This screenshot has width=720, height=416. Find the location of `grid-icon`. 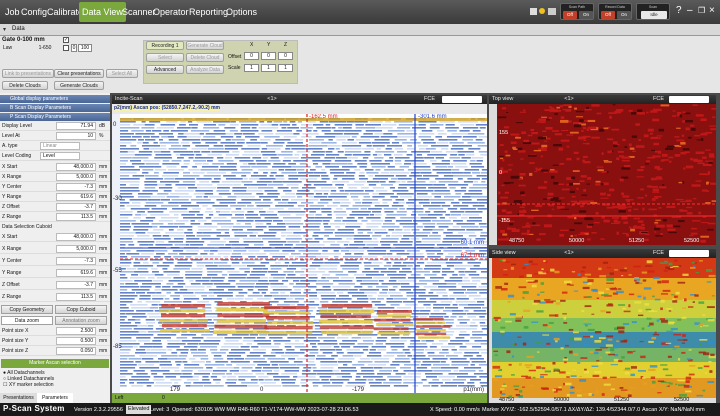

grid-icon is located at coordinates (533, 11).